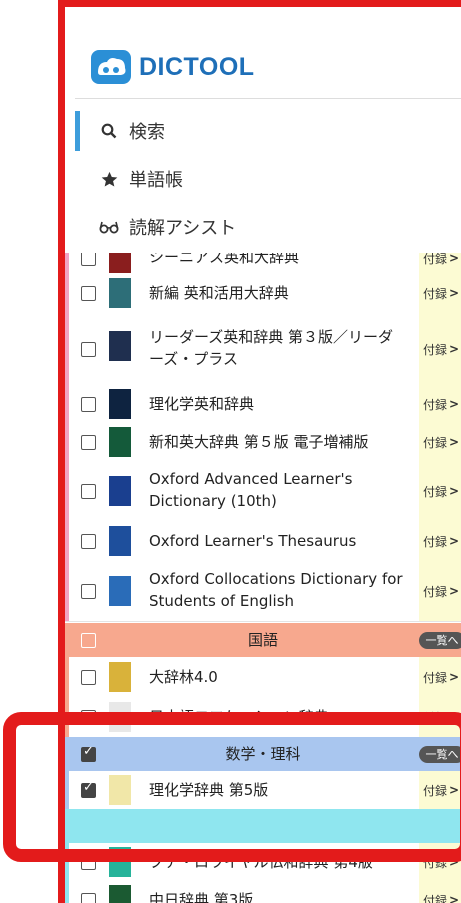 The image size is (461, 903). I want to click on nav-reading-assist: 読解アシスト, so click(268, 227).